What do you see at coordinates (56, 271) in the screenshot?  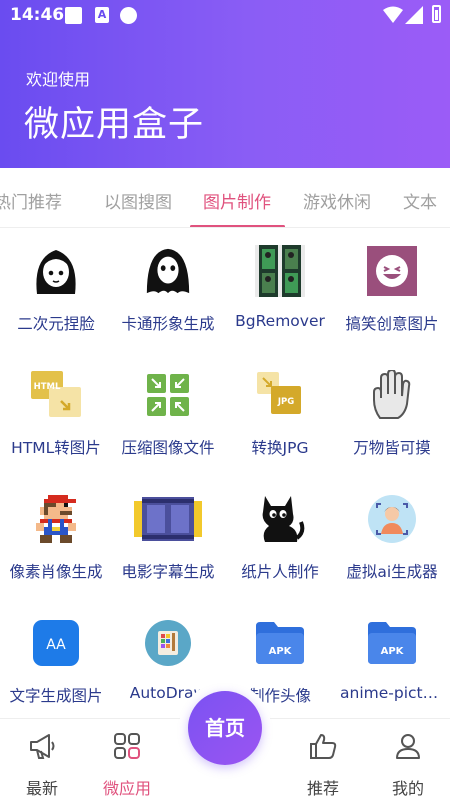 I see `anime-girl-icon` at bounding box center [56, 271].